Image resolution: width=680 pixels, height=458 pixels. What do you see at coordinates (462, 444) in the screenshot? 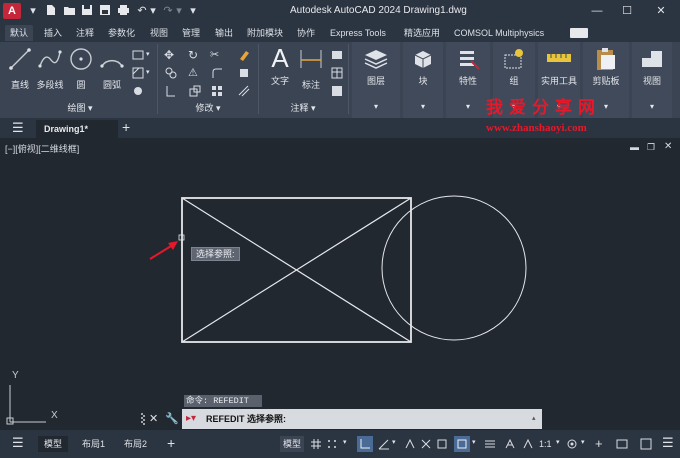
I see `object-snap-active-icon` at bounding box center [462, 444].